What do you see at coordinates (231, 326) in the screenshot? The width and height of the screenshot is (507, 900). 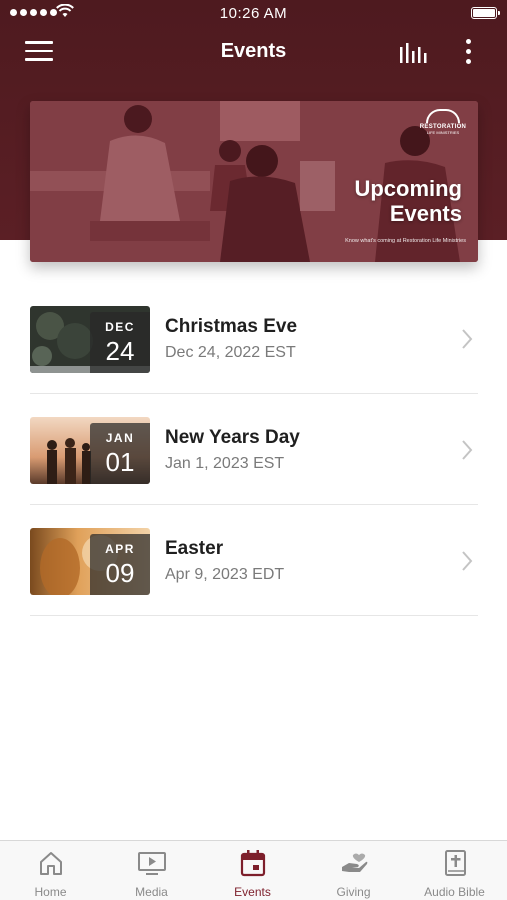 I see `event-name: Christmas Eve` at bounding box center [231, 326].